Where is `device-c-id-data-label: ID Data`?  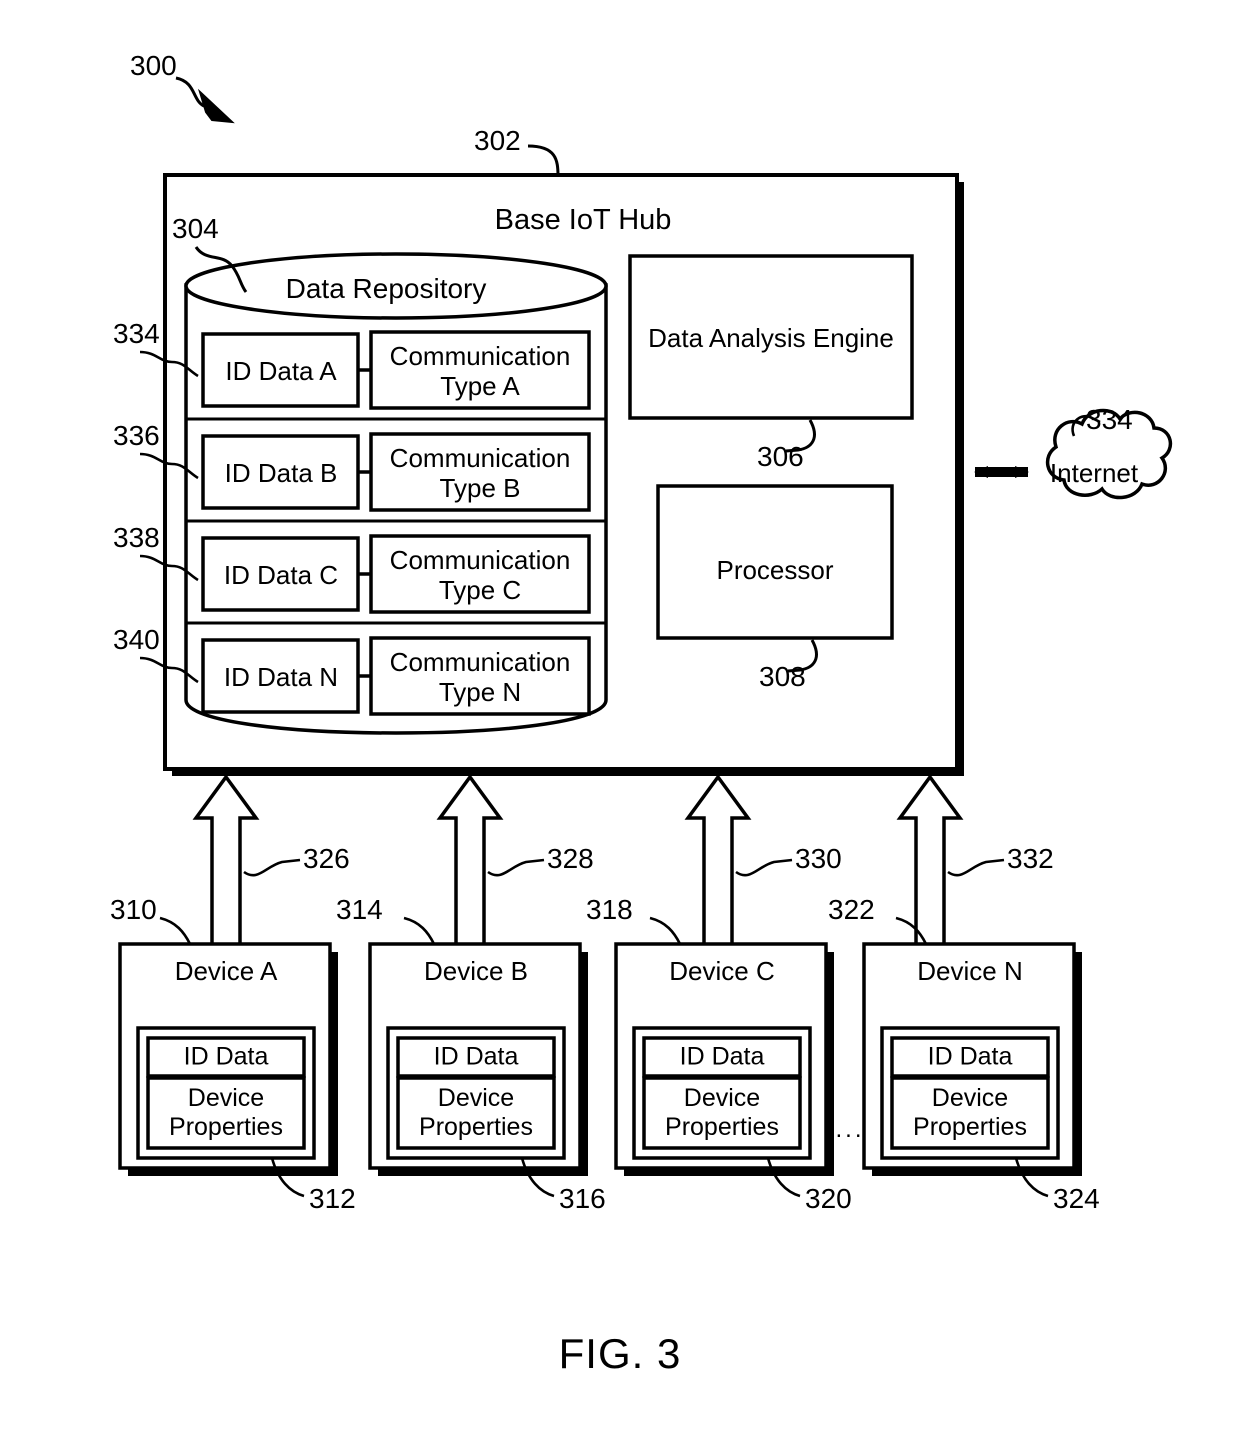
device-c-id-data-label: ID Data is located at coordinates (722, 1056).